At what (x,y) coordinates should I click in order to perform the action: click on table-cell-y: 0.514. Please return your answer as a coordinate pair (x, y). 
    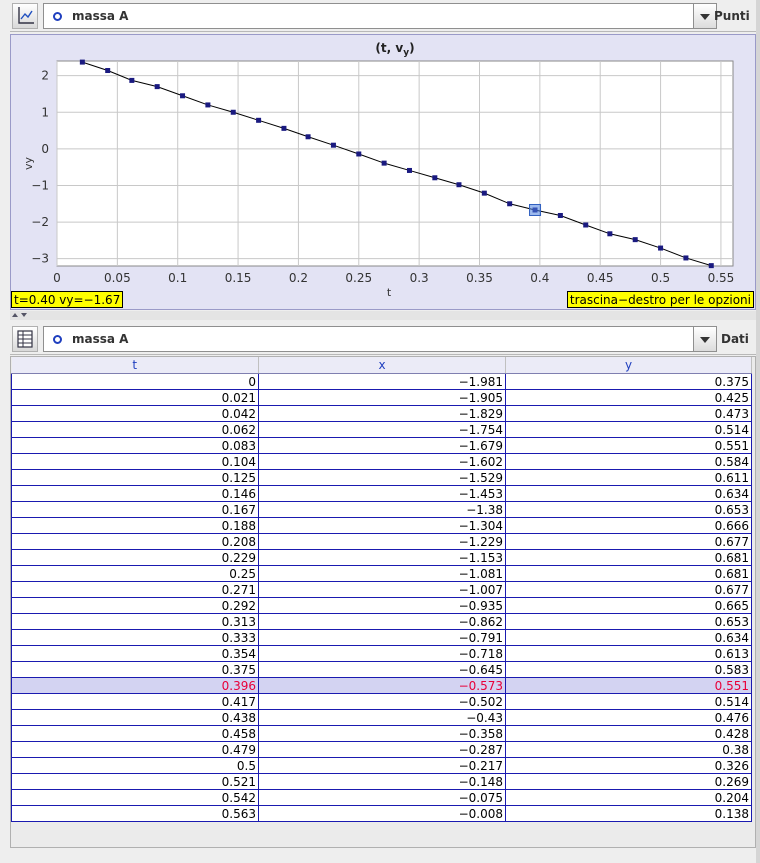
    Looking at the image, I should click on (628, 701).